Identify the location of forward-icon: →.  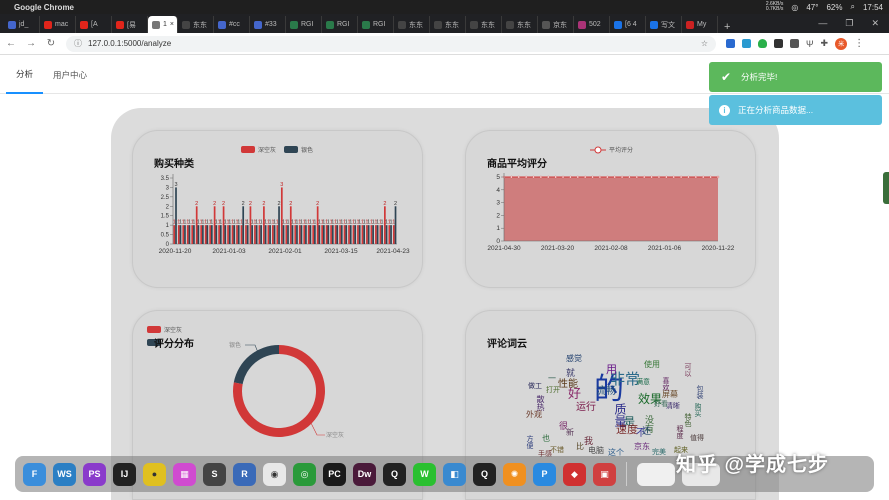
(31, 43).